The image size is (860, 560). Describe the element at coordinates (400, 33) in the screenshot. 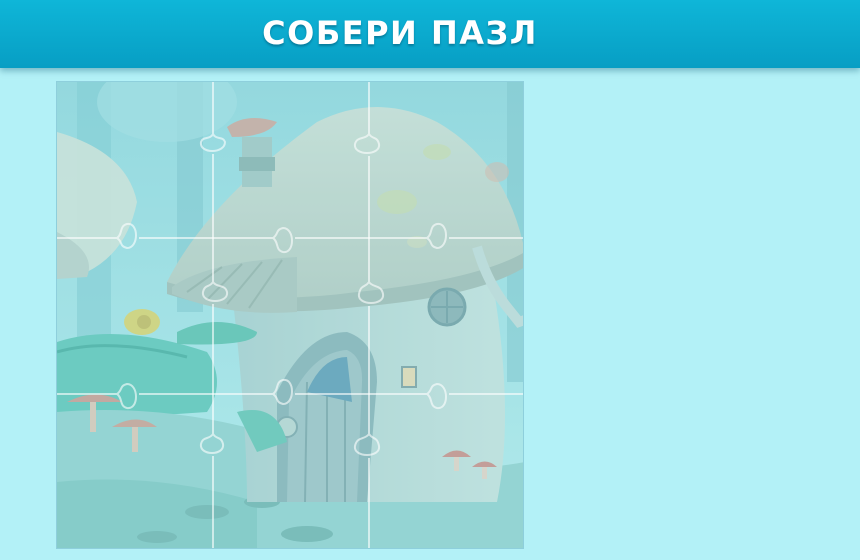

I see `page-title: СОБЕРИ ПАЗЛ` at that location.